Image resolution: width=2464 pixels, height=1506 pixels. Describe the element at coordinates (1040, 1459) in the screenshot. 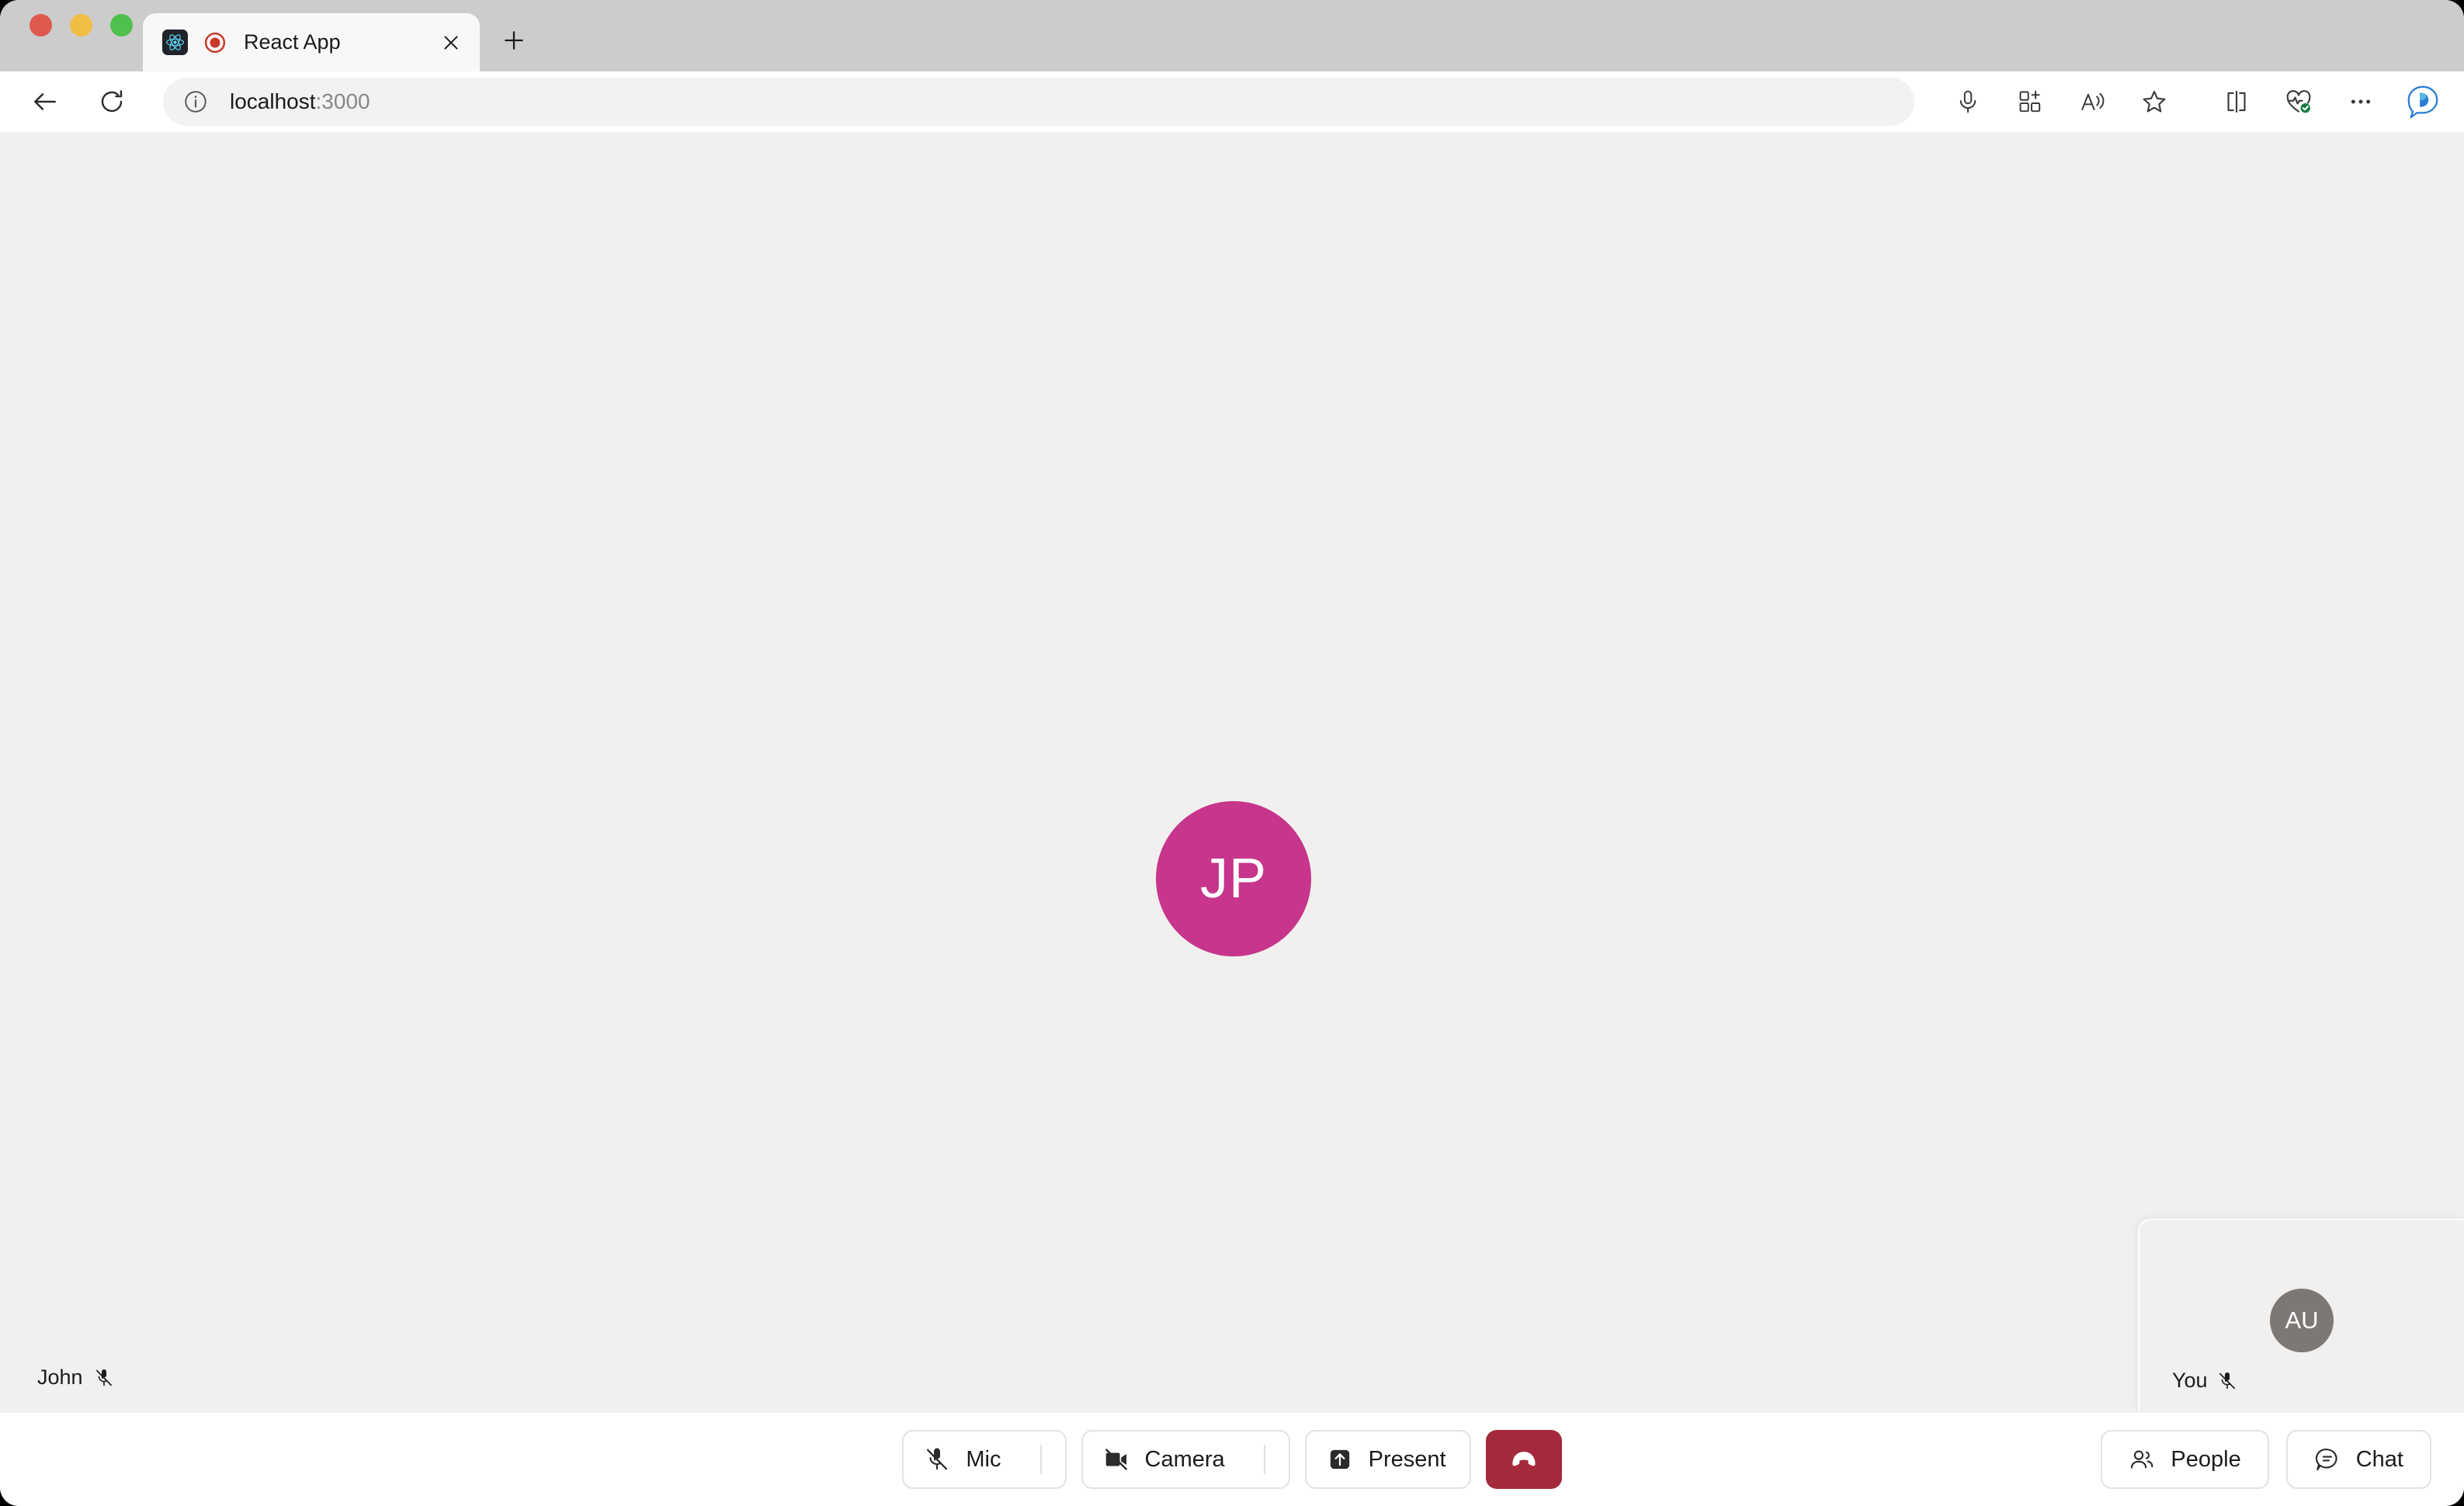

I see `mic-split-divider` at that location.